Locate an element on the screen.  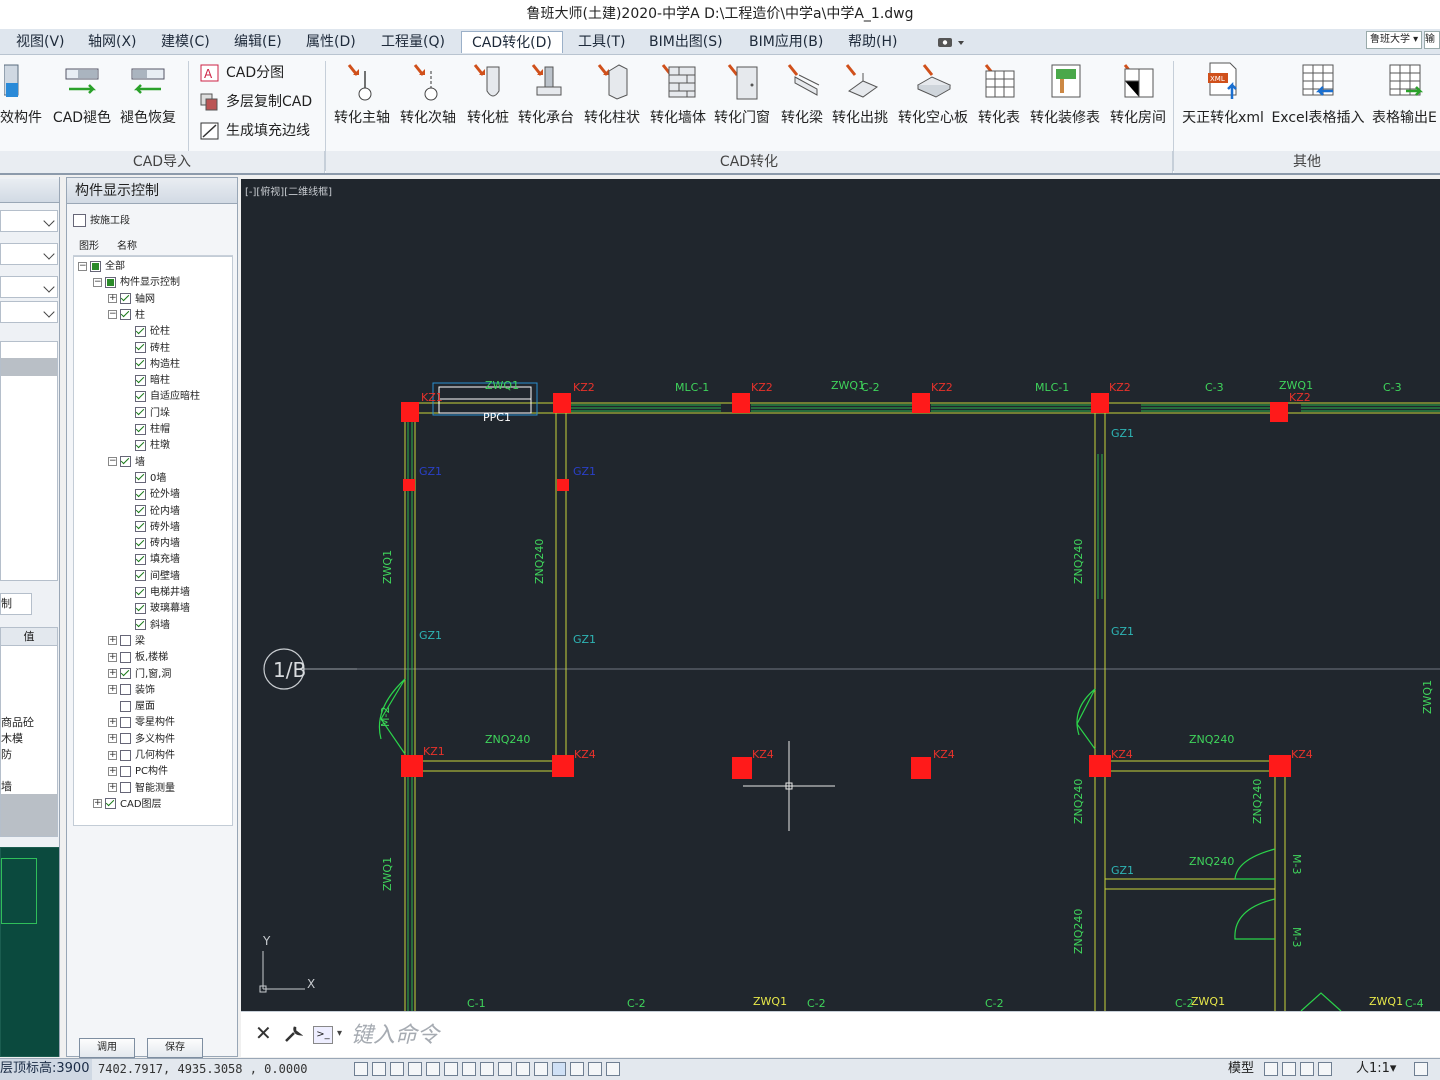
apply-button: 调用 is located at coordinates (107, 1048).